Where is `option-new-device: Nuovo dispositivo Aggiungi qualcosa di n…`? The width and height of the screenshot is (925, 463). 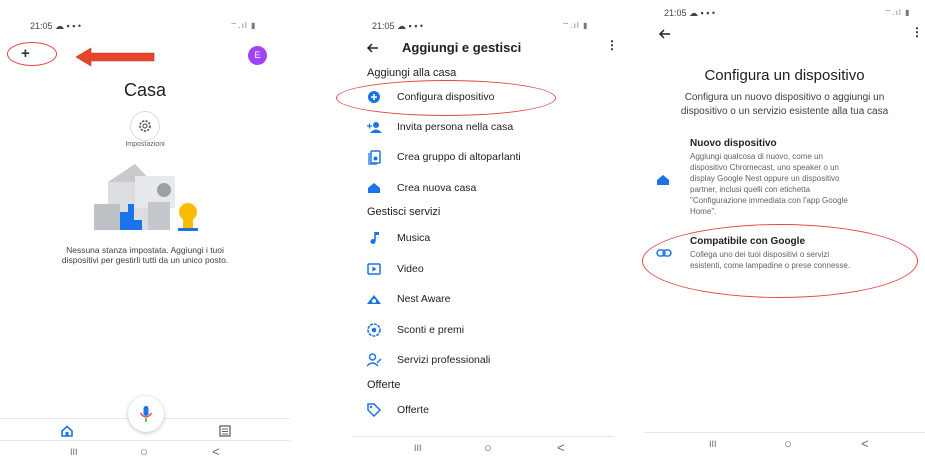 option-new-device: Nuovo dispositivo Aggiungi qualcosa di n… is located at coordinates (784, 181).